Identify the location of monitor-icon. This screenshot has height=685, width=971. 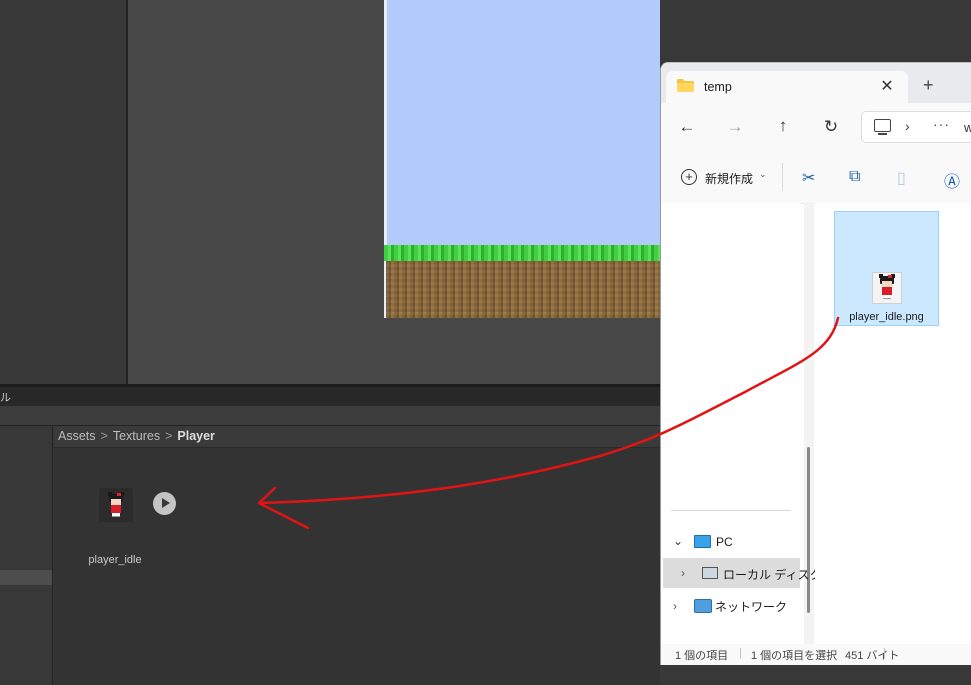
(882, 127).